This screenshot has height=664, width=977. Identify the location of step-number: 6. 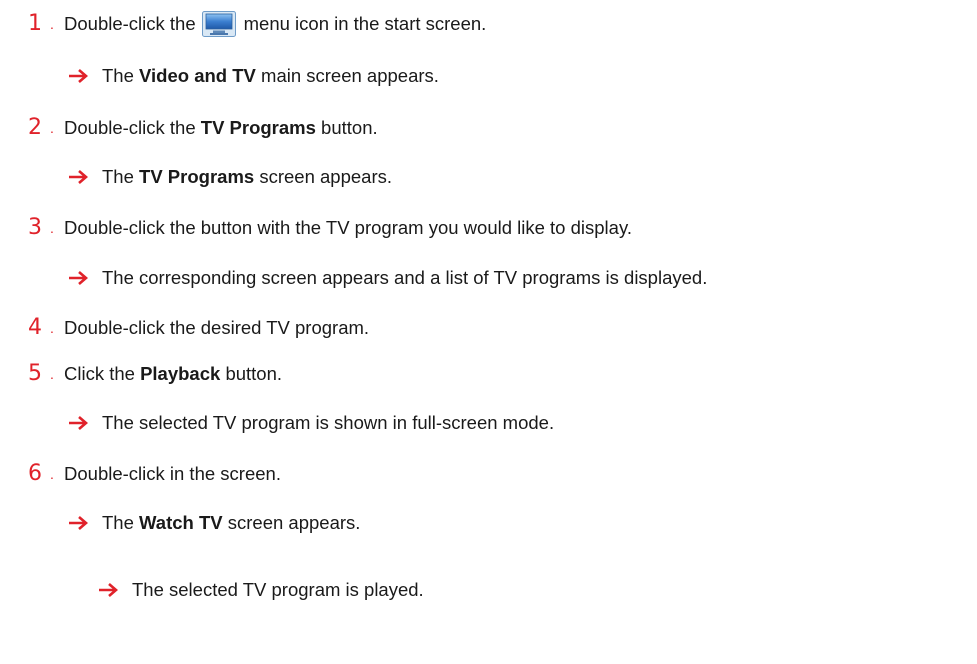
(35, 473).